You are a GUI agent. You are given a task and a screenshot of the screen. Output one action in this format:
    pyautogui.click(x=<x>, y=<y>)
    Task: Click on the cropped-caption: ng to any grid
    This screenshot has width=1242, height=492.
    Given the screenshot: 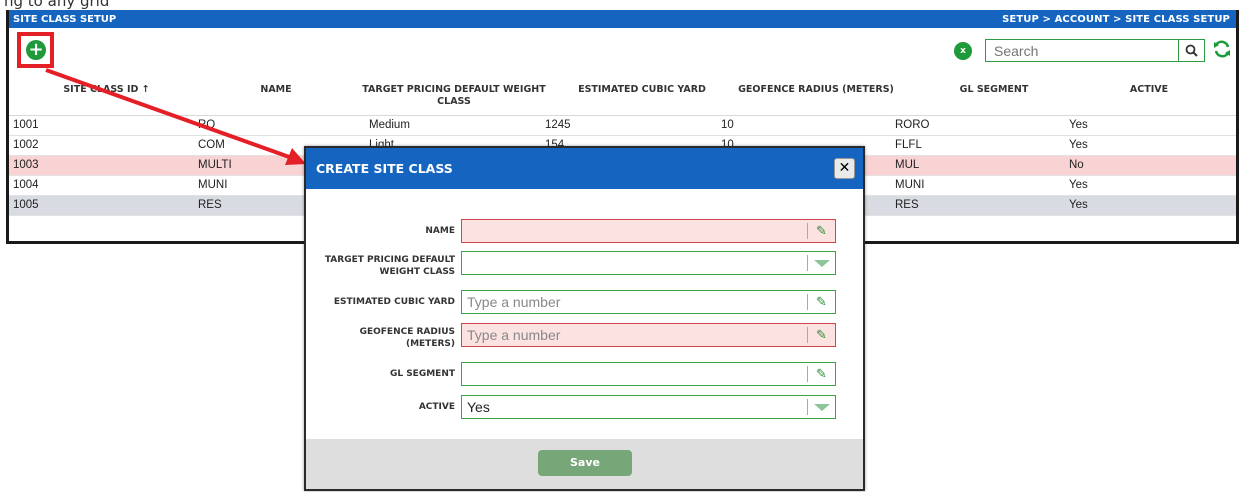 What is the action you would take?
    pyautogui.click(x=621, y=5)
    